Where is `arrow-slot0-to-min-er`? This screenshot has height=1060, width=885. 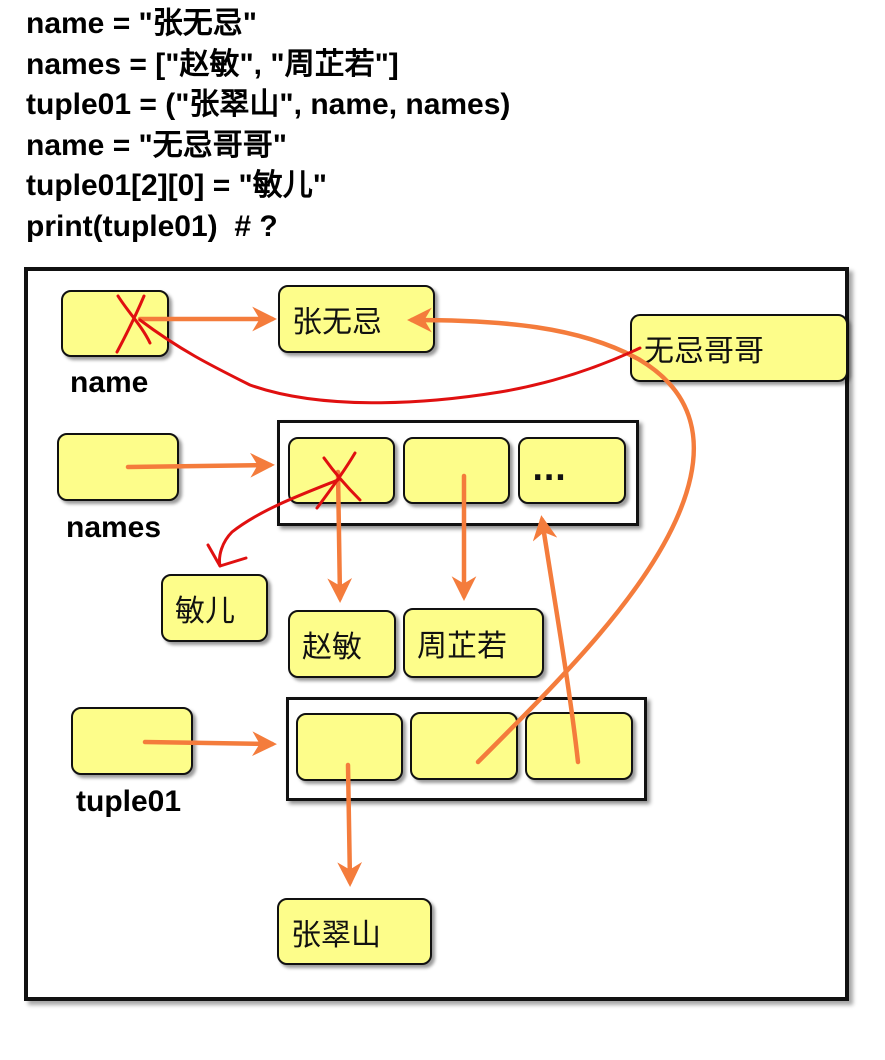 arrow-slot0-to-min-er is located at coordinates (279, 523).